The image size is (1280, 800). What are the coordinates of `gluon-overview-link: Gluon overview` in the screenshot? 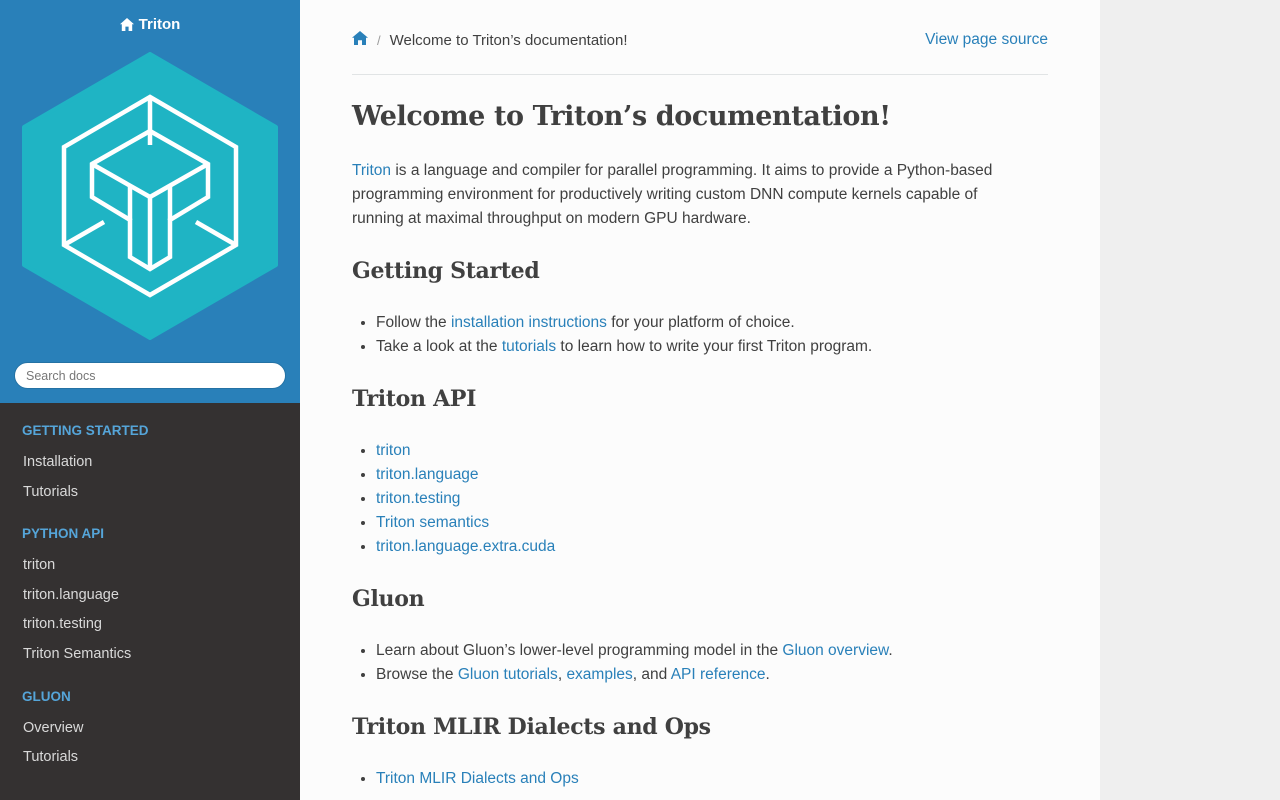 It's located at (835, 650).